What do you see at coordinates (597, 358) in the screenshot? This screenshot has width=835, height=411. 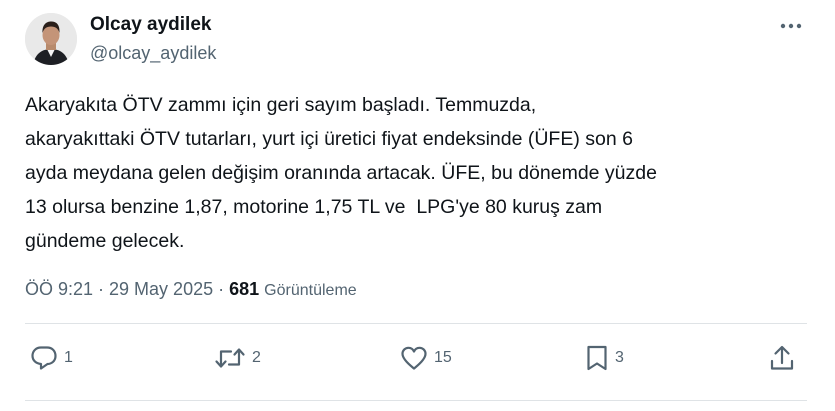 I see `bookmark-icon` at bounding box center [597, 358].